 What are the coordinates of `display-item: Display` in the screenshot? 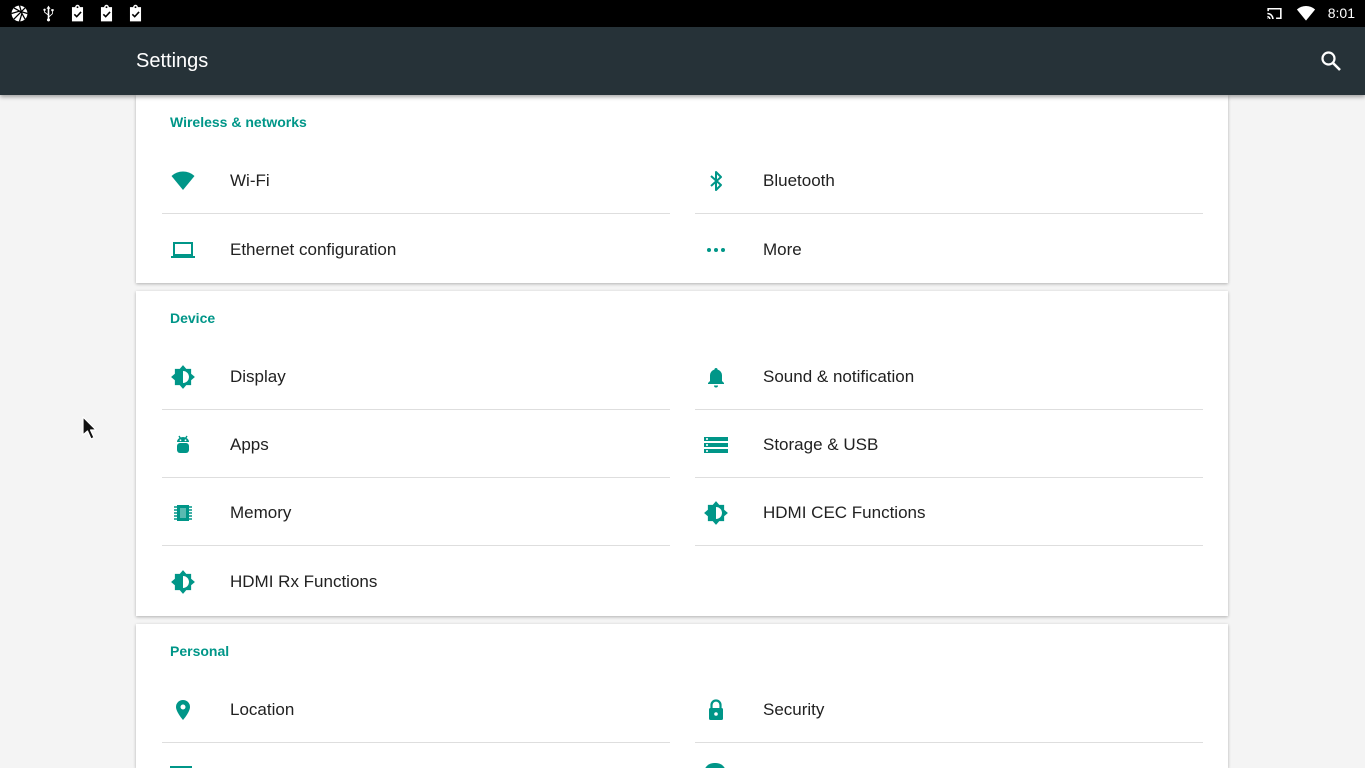 It's located at (416, 376).